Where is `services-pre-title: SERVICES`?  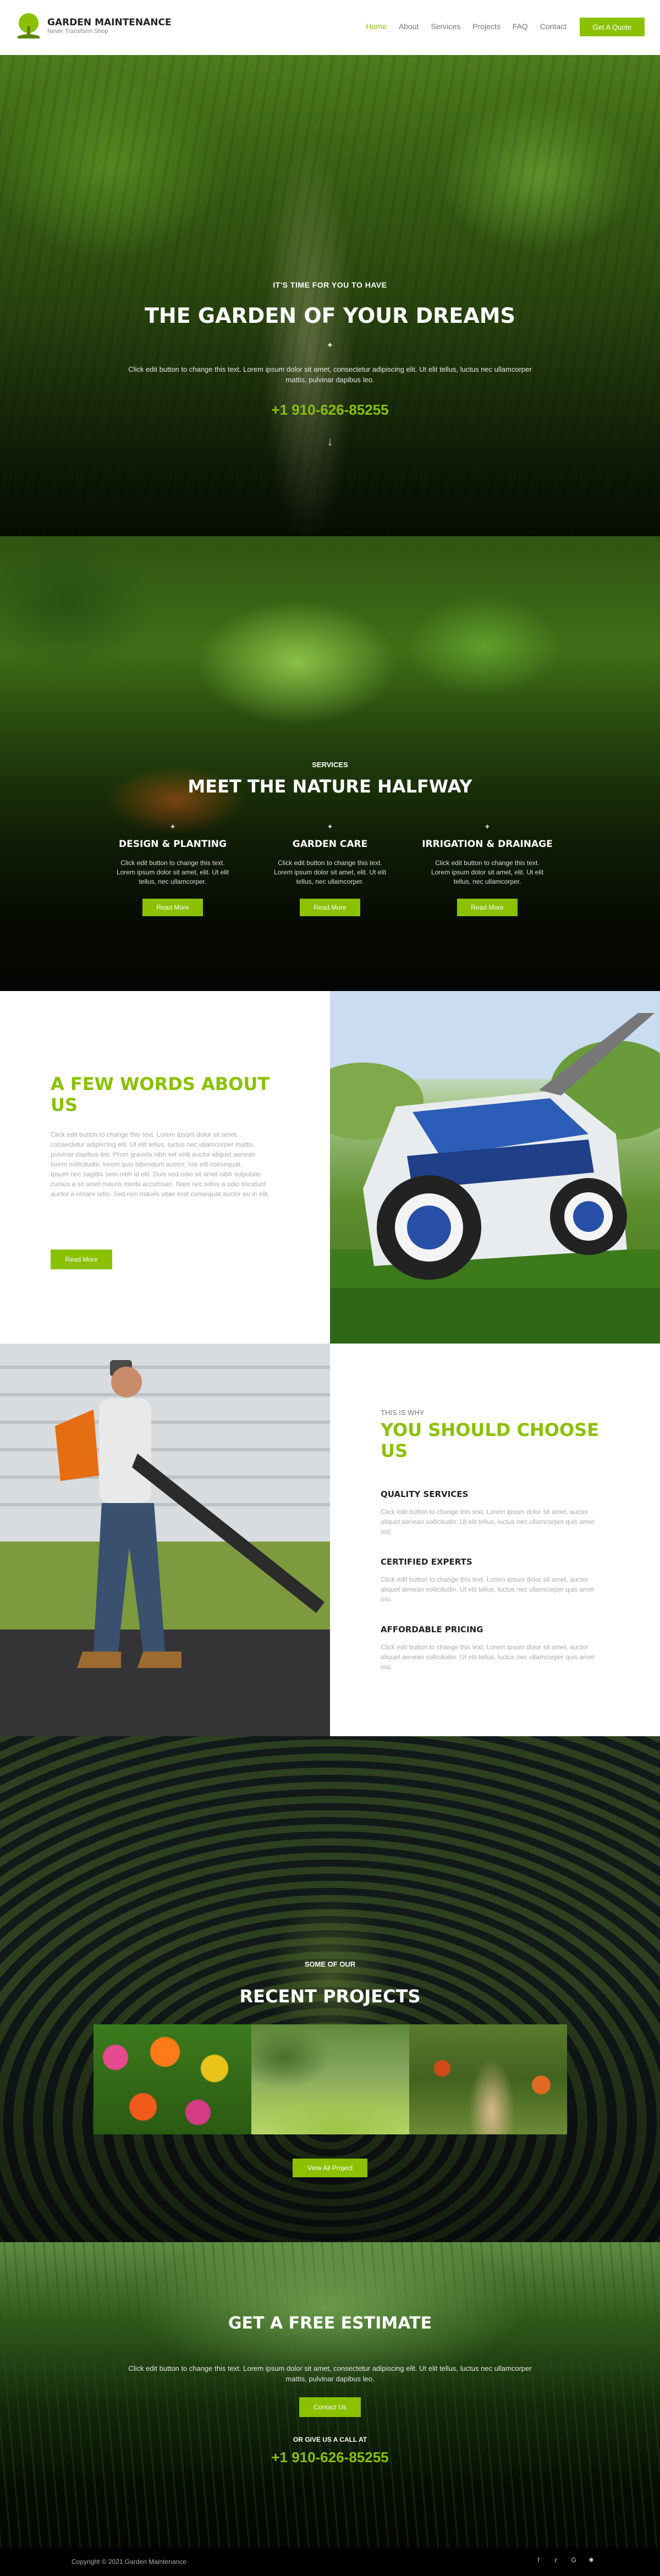
services-pre-title: SERVICES is located at coordinates (330, 765).